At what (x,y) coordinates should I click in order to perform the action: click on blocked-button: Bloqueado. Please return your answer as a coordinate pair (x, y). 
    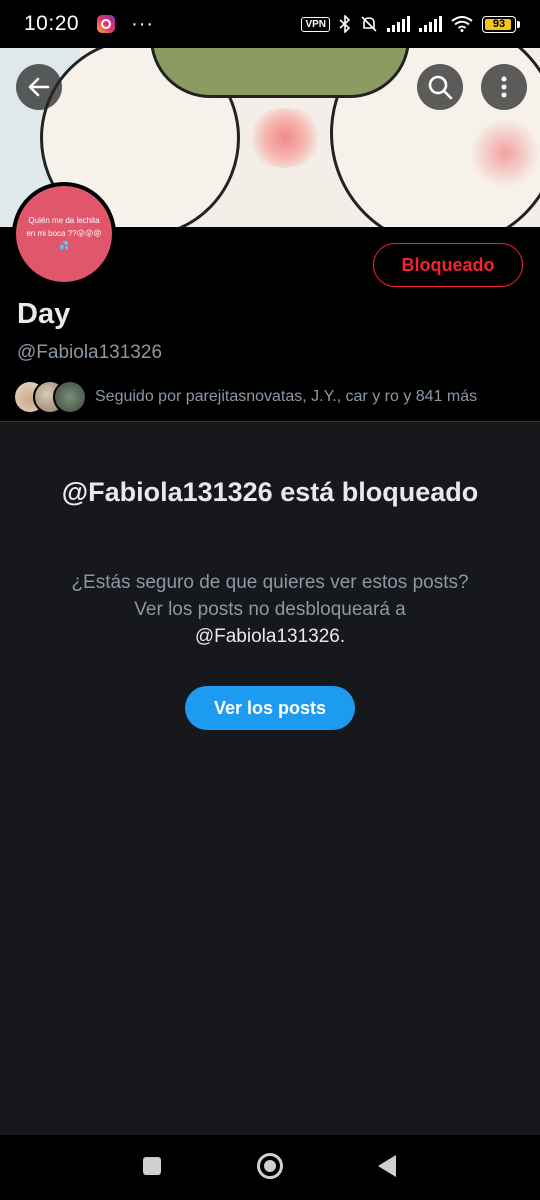
    Looking at the image, I should click on (448, 265).